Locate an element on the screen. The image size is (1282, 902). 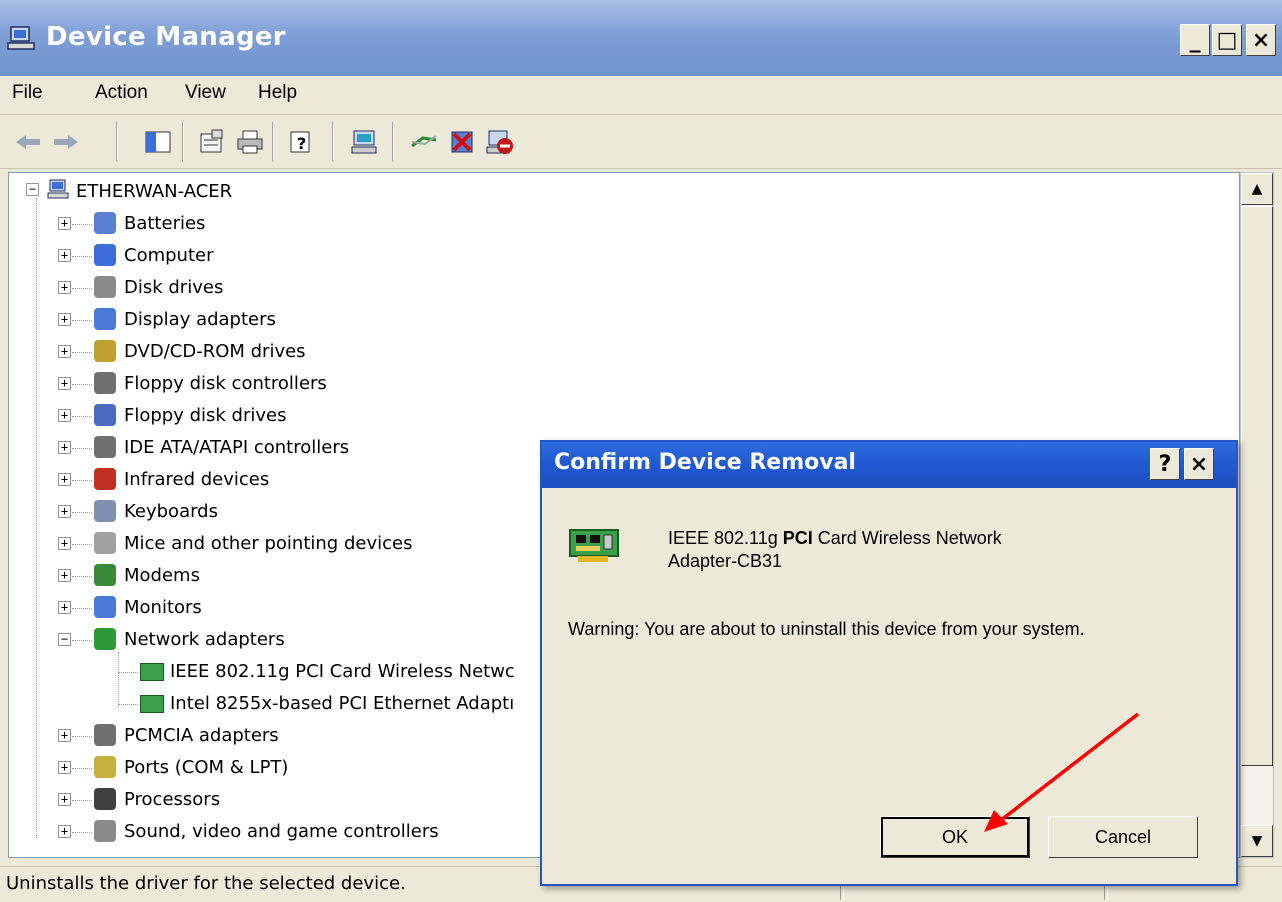
tree-item: Processors is located at coordinates (172, 799).